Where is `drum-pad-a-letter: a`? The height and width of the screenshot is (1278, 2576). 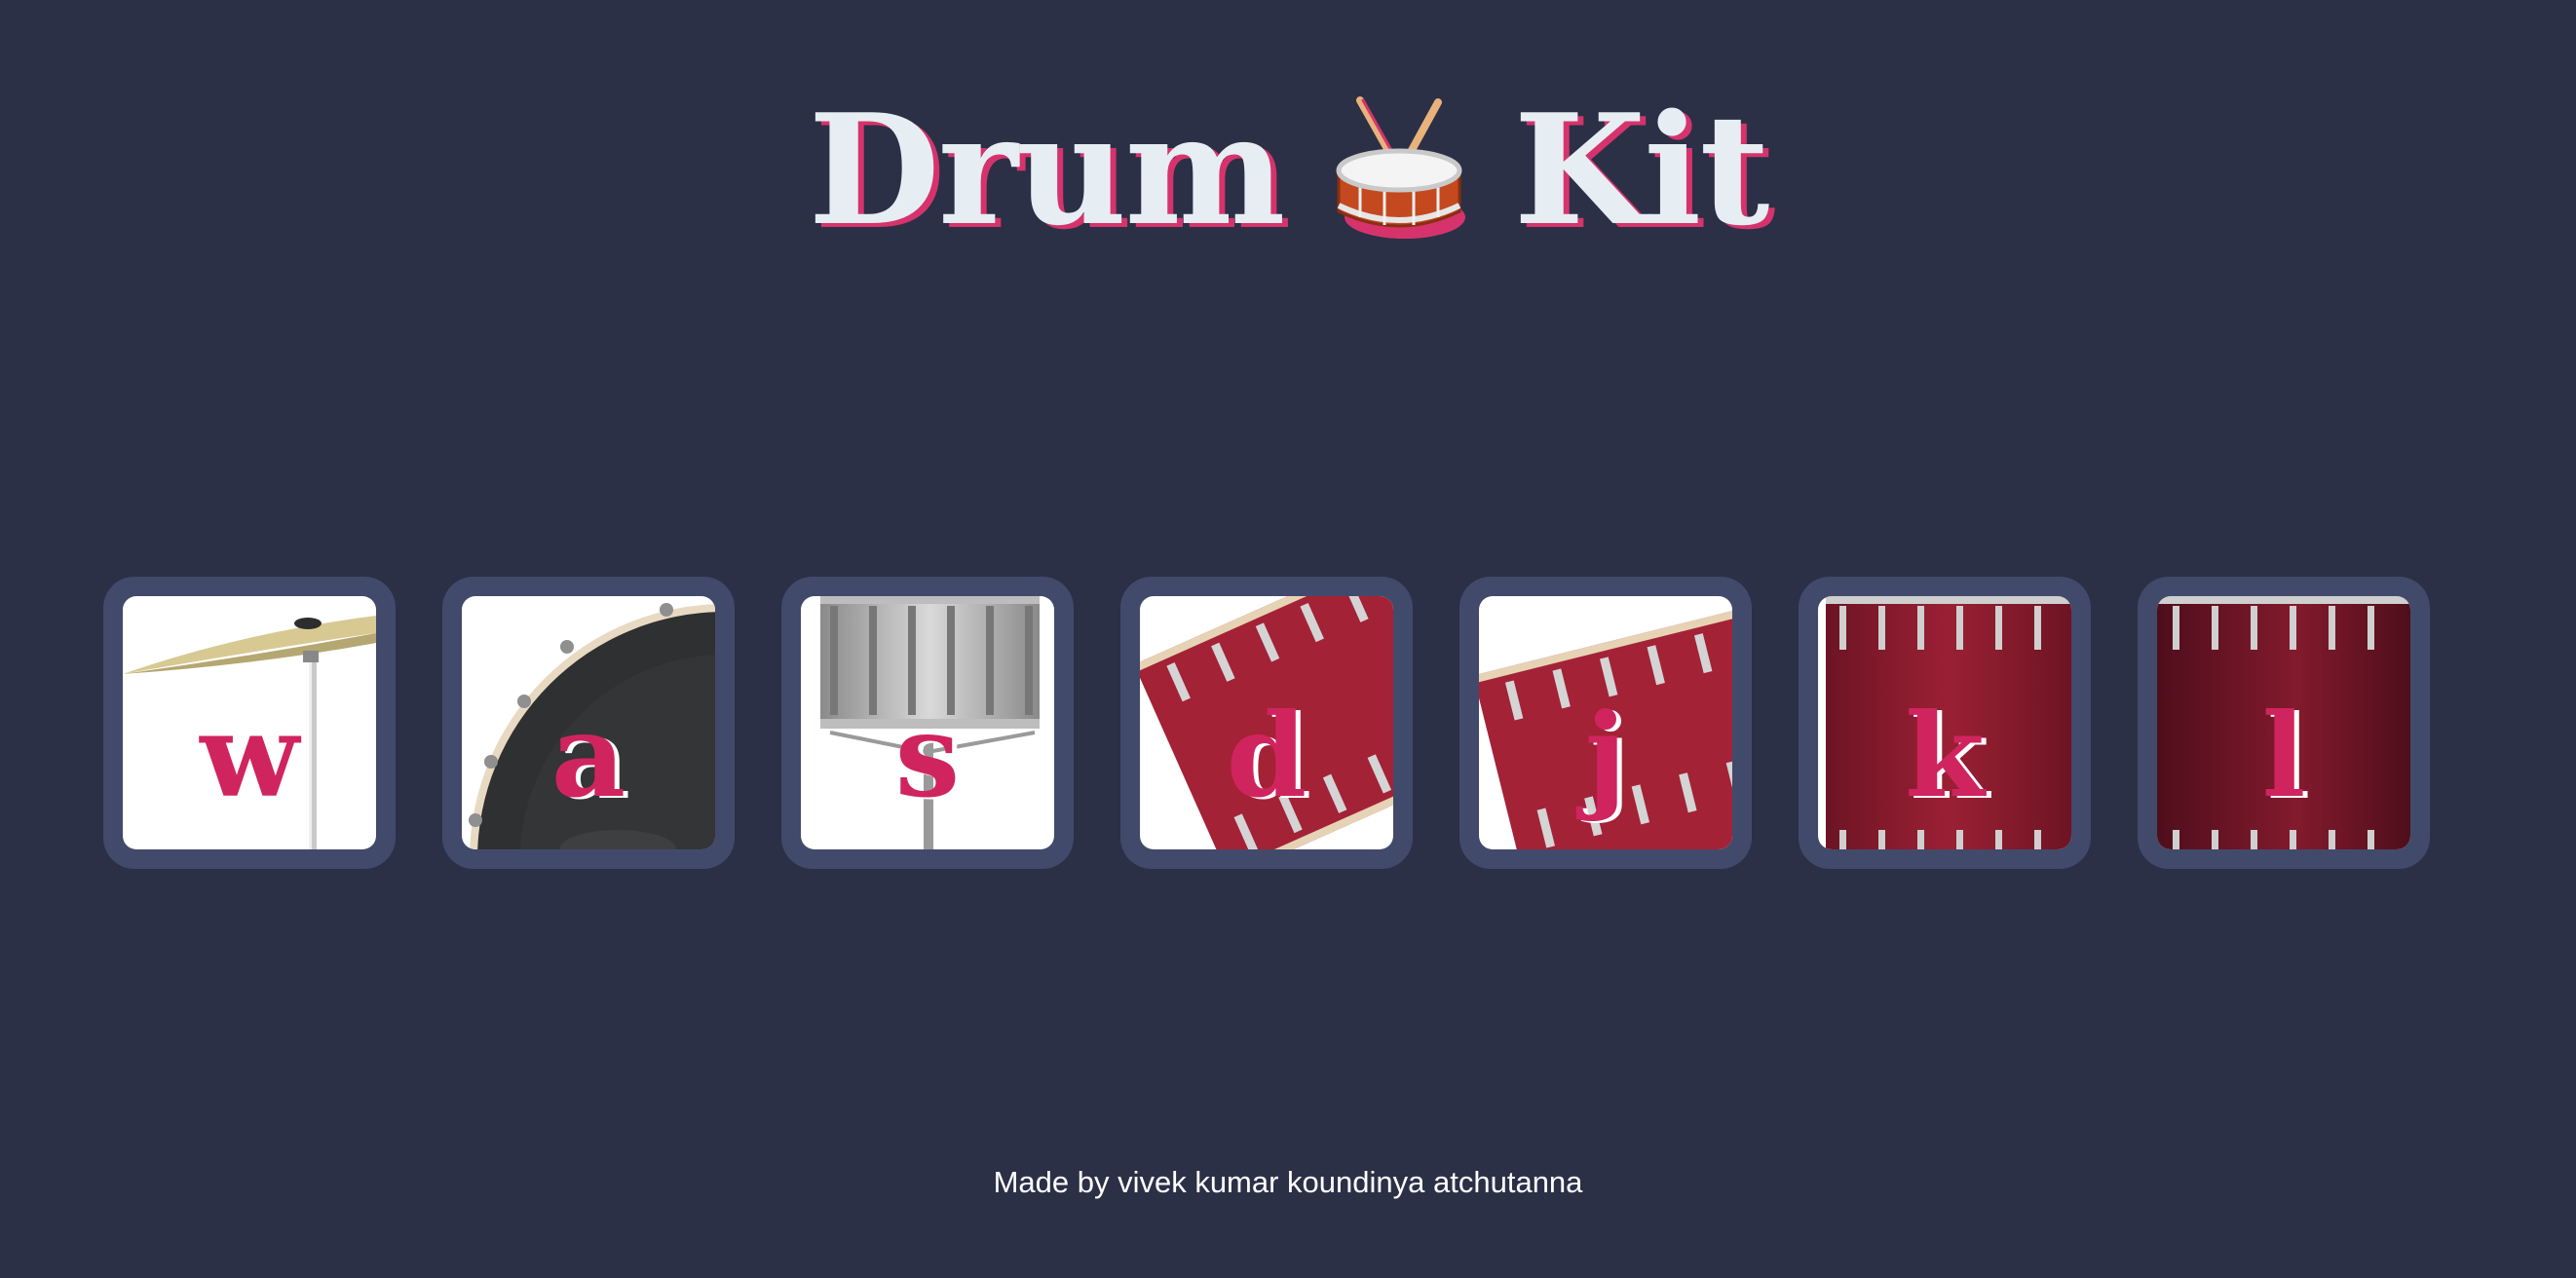 drum-pad-a-letter: a is located at coordinates (588, 755).